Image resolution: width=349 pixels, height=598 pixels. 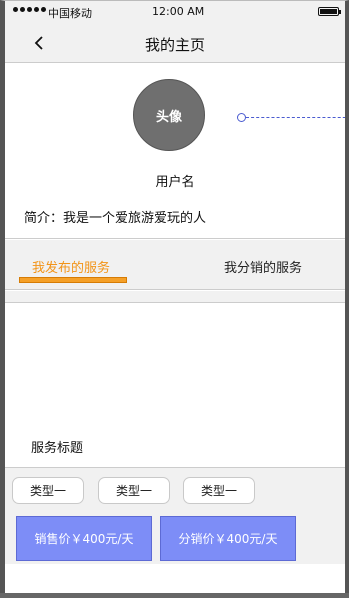 I want to click on distribution-price-button: 分销价￥400元/天, so click(x=228, y=538).